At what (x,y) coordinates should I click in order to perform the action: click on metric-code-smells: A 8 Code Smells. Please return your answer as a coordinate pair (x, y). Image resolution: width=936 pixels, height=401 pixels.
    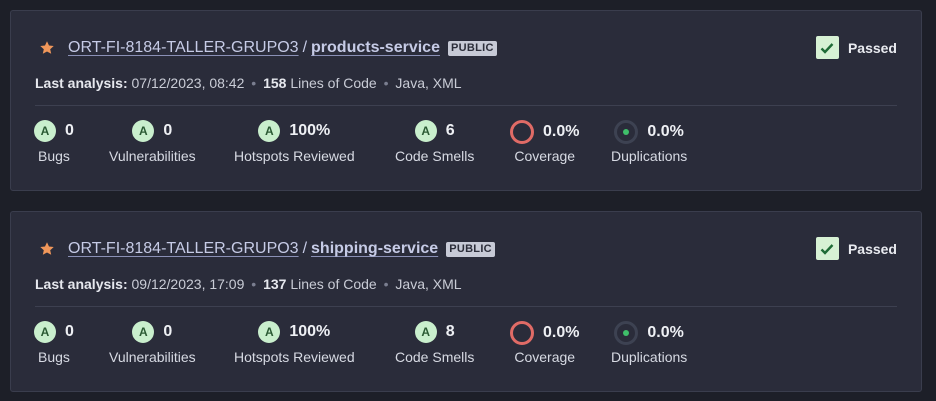
    Looking at the image, I should click on (434, 342).